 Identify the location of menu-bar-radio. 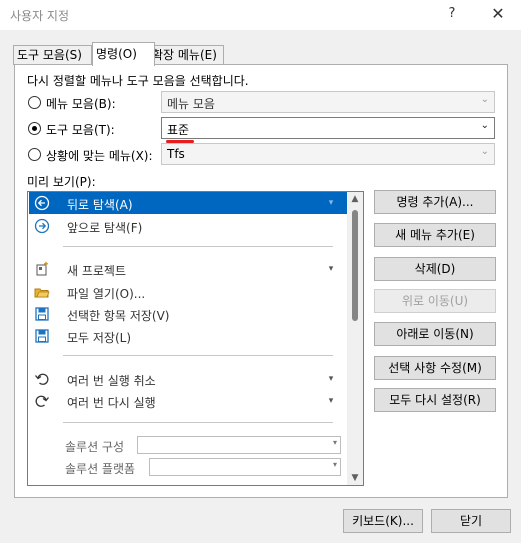
(34, 102).